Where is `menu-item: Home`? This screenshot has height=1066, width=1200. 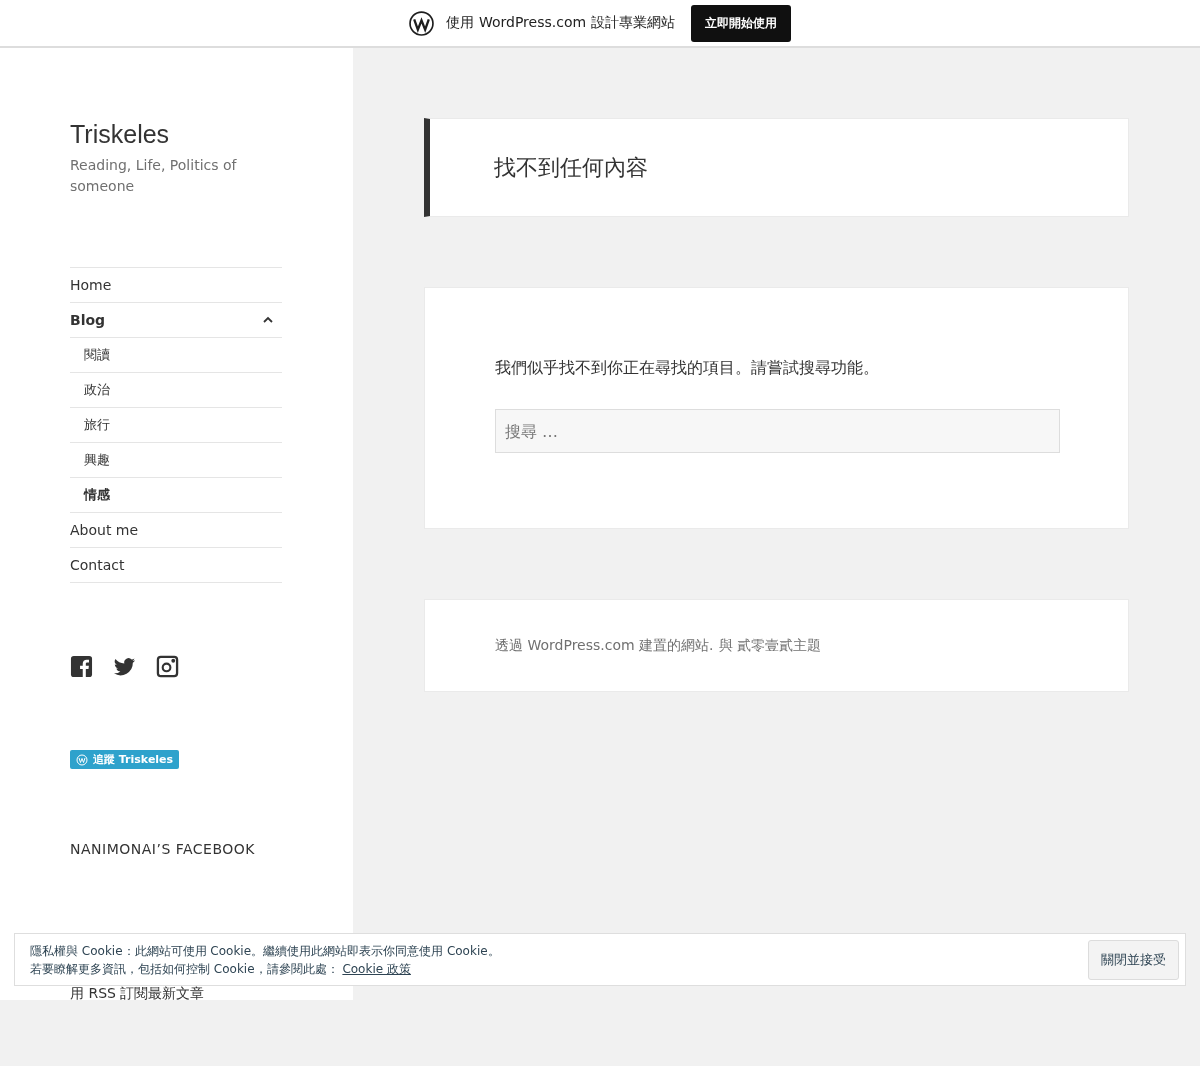
menu-item: Home is located at coordinates (91, 285).